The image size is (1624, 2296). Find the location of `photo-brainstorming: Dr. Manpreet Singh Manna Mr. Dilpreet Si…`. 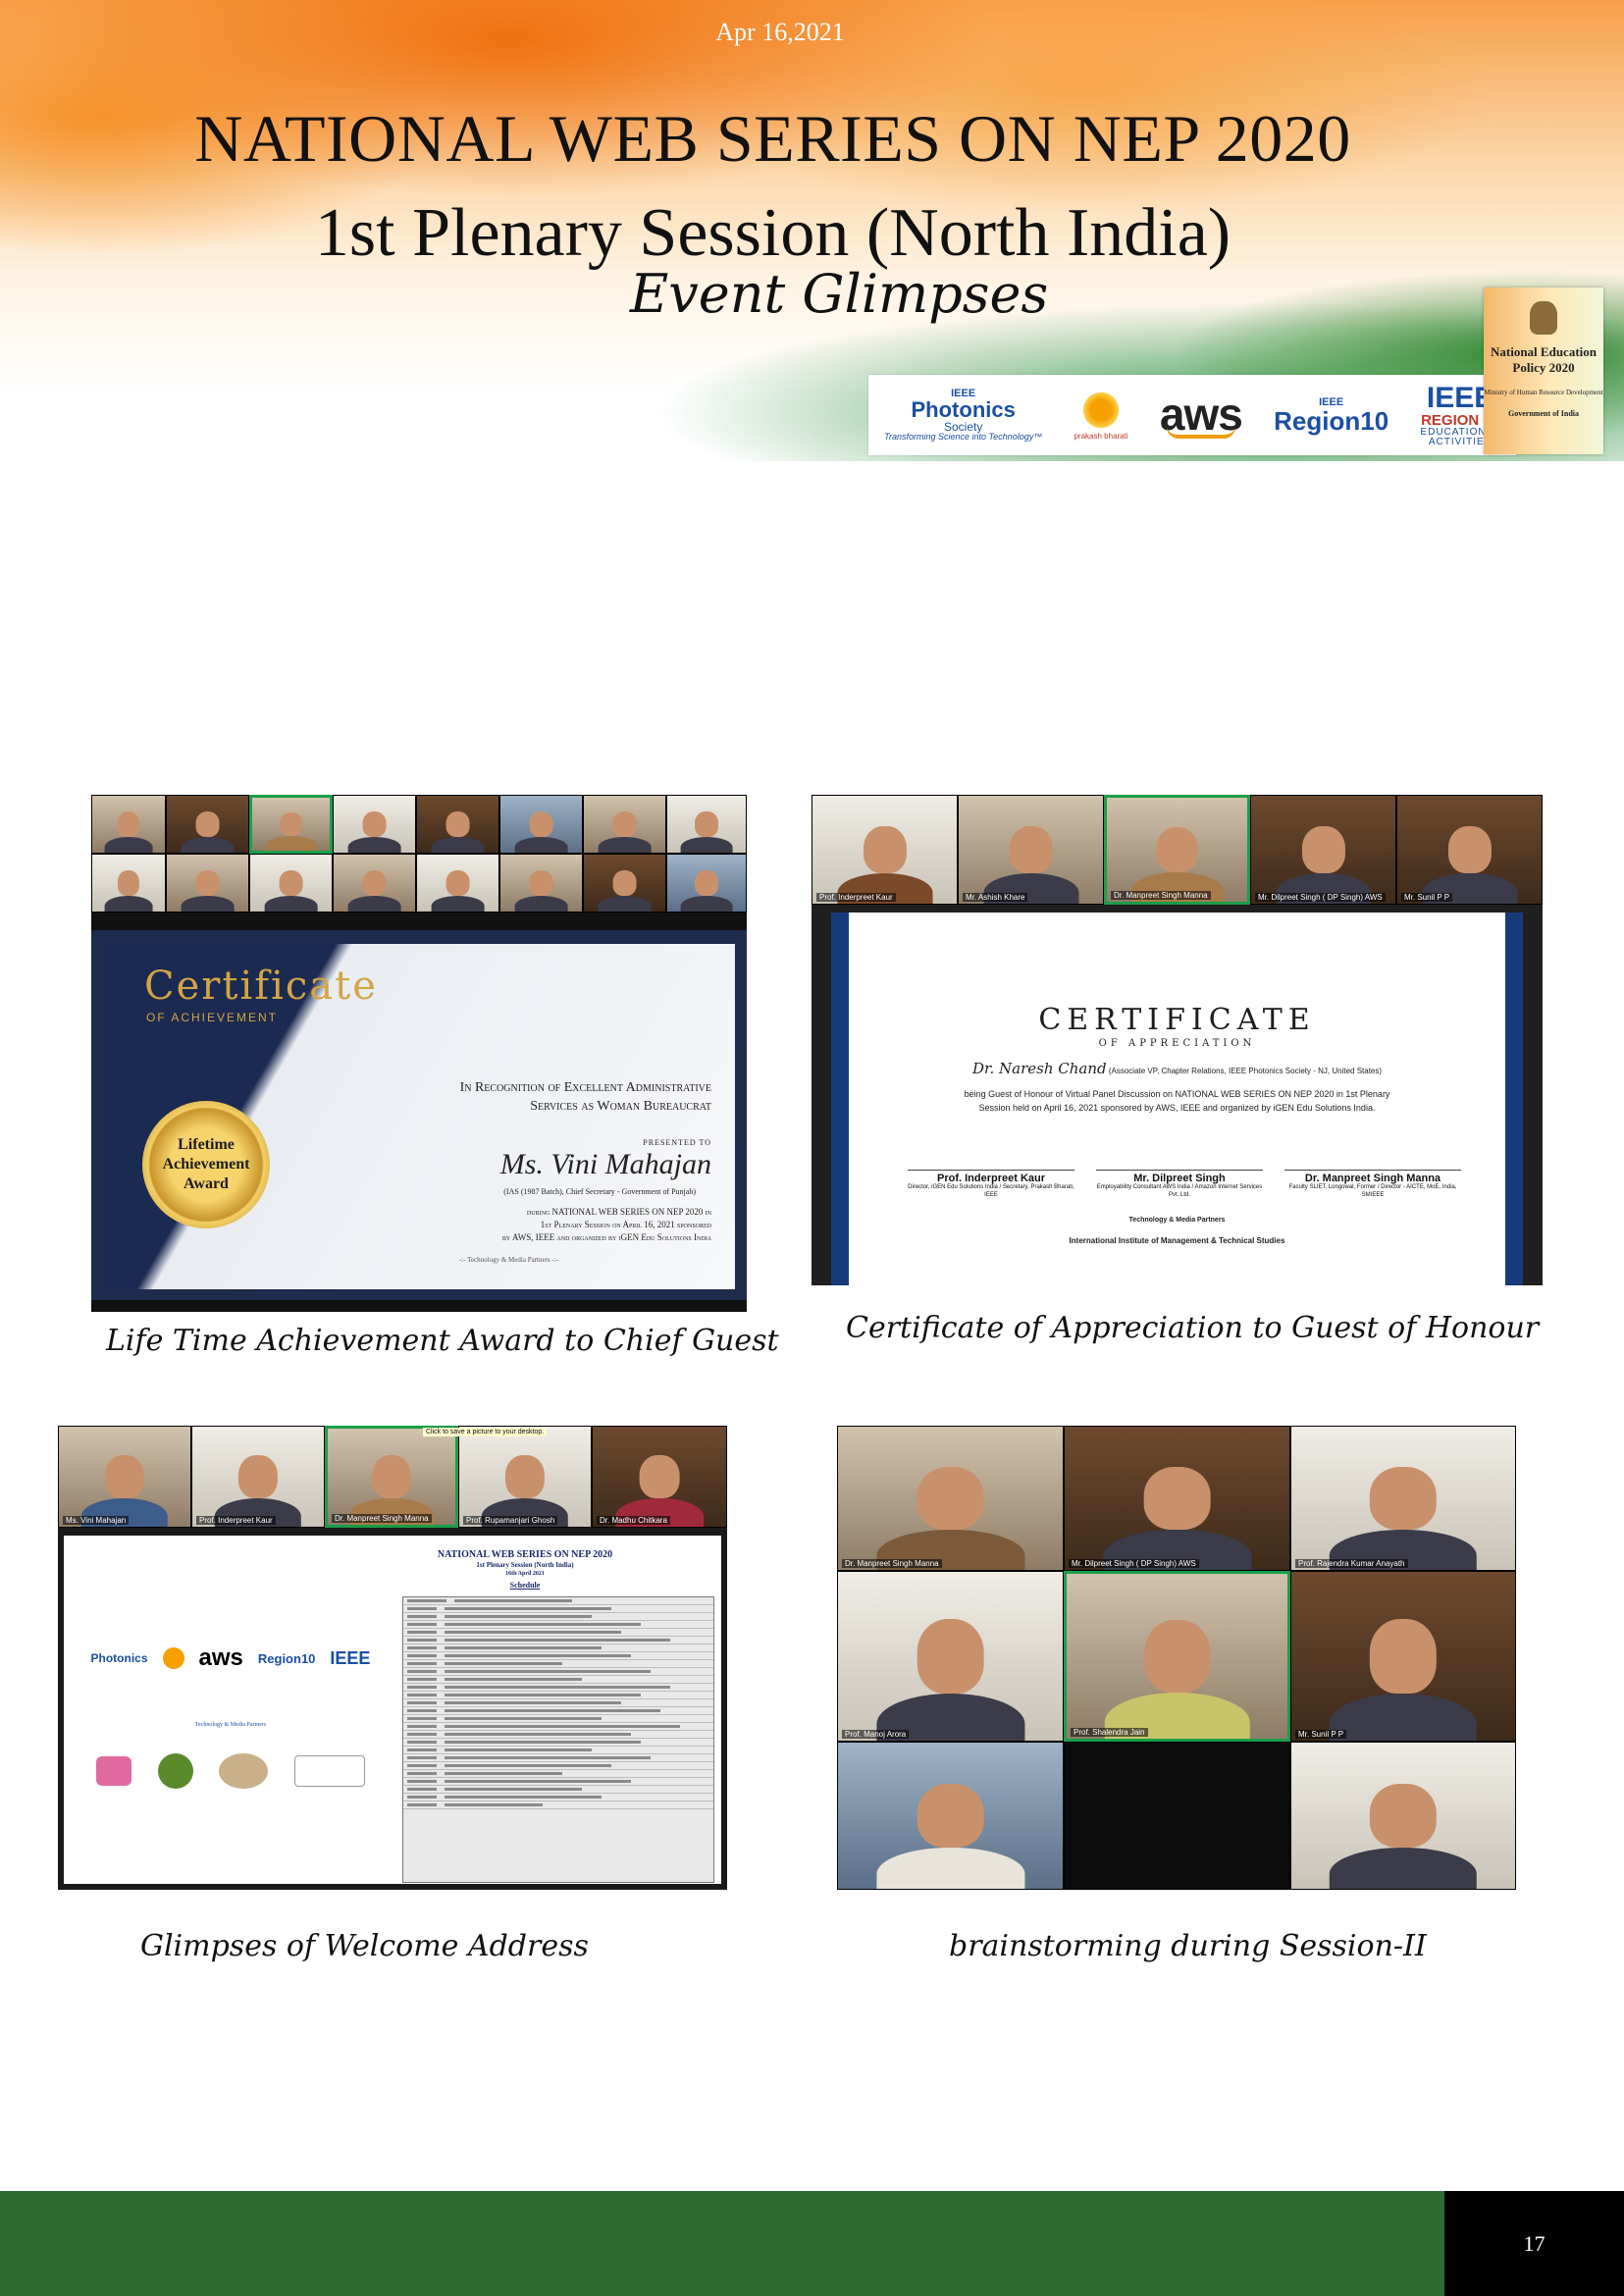

photo-brainstorming: Dr. Manpreet Singh Manna Mr. Dilpreet Si… is located at coordinates (1176, 1658).